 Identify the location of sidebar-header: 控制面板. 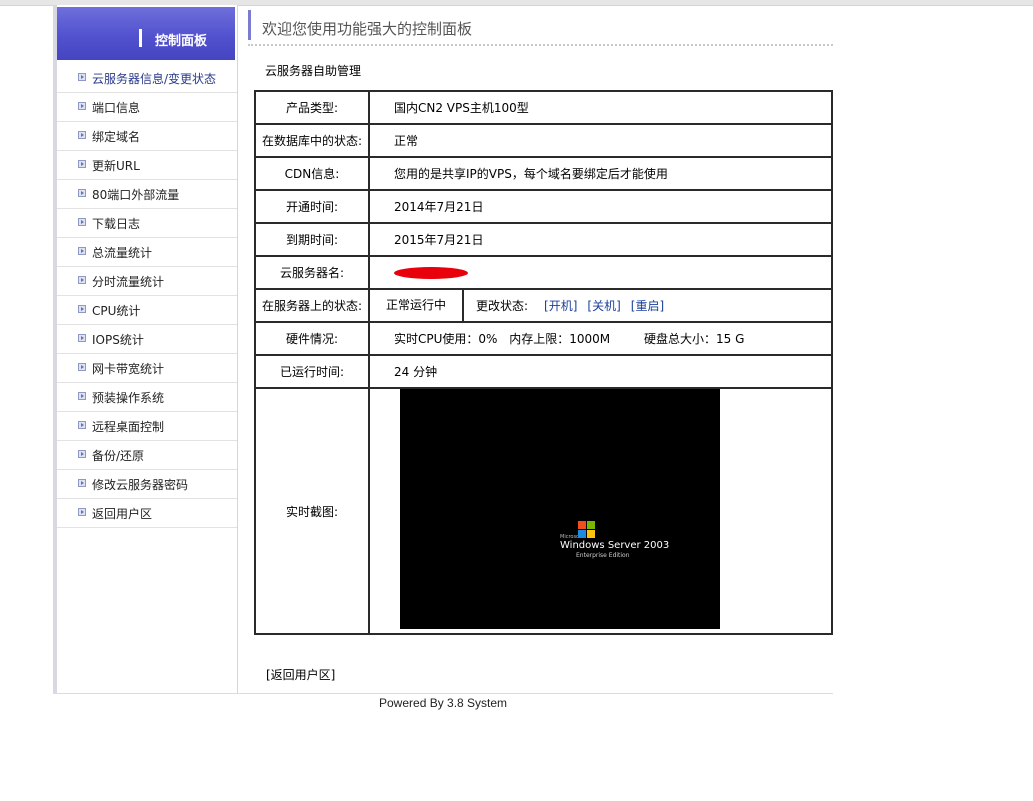
(146, 33).